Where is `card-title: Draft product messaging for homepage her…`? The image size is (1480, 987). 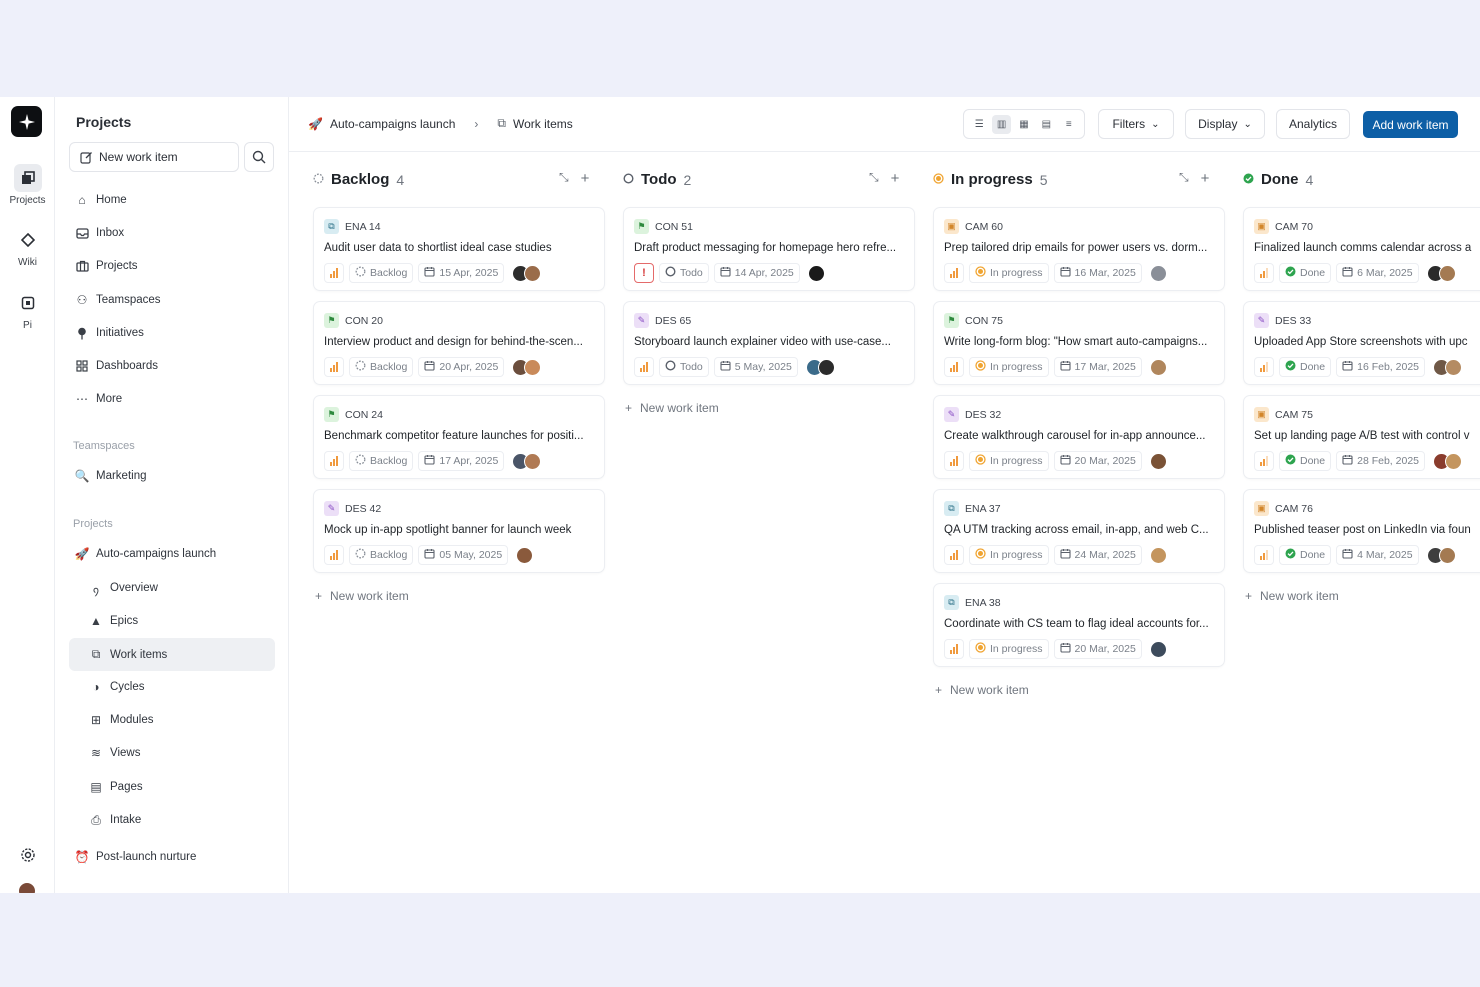
card-title: Draft product messaging for homepage her… is located at coordinates (770, 248).